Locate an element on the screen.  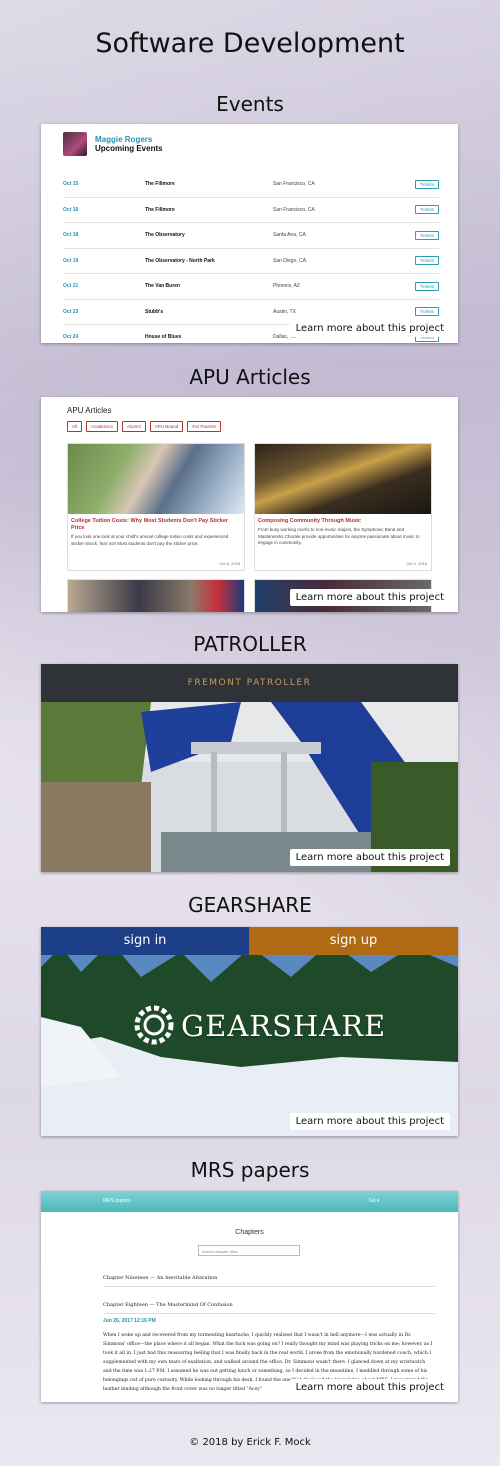
sign-up-button: sign up is located at coordinates (353, 941).